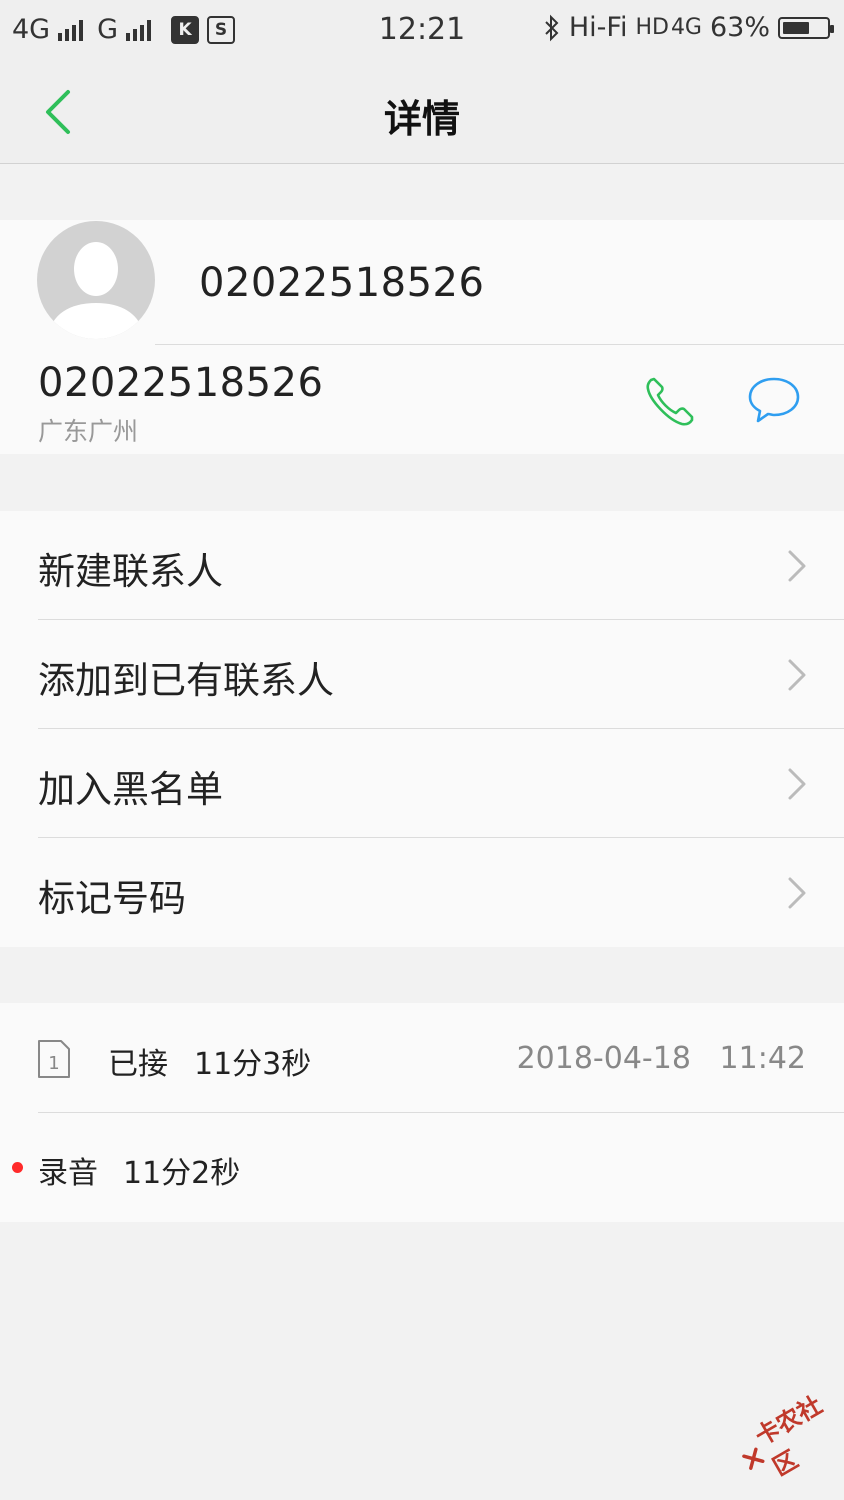  I want to click on message-button, so click(774, 401).